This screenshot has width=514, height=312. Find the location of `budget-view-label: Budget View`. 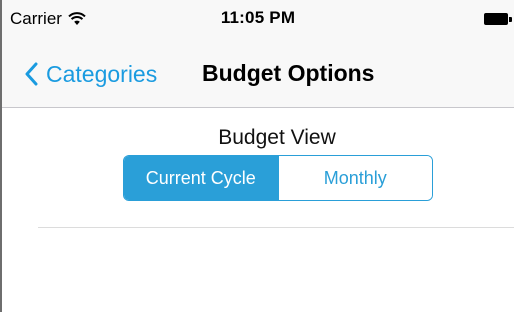

budget-view-label: Budget View is located at coordinates (277, 137).